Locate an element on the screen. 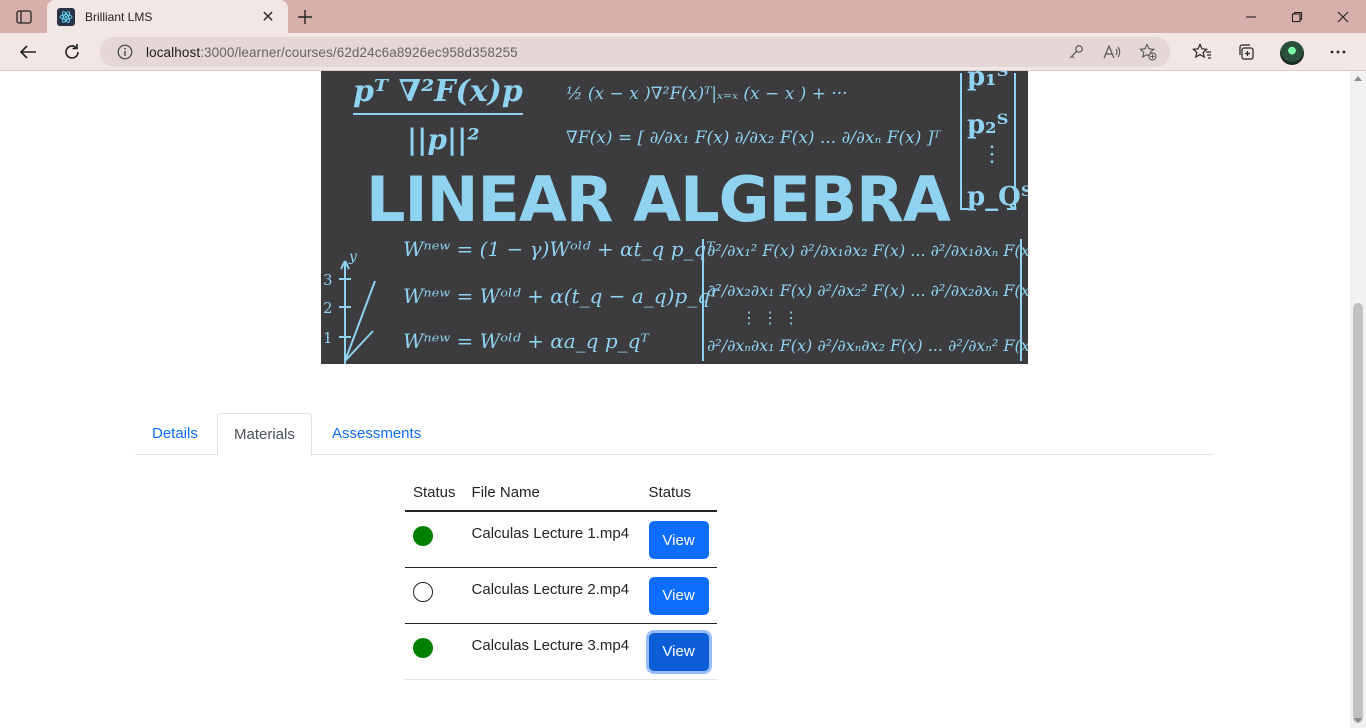  collections-icon is located at coordinates (1246, 52).